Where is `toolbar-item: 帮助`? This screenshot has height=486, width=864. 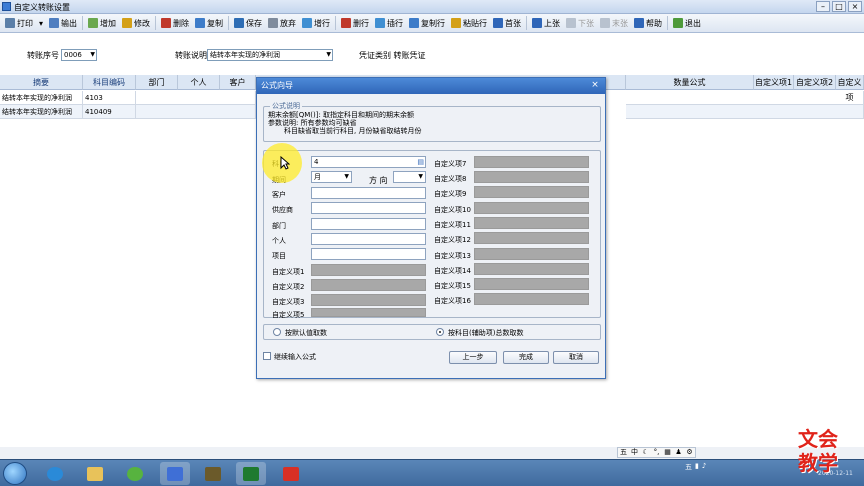 toolbar-item: 帮助 is located at coordinates (648, 23).